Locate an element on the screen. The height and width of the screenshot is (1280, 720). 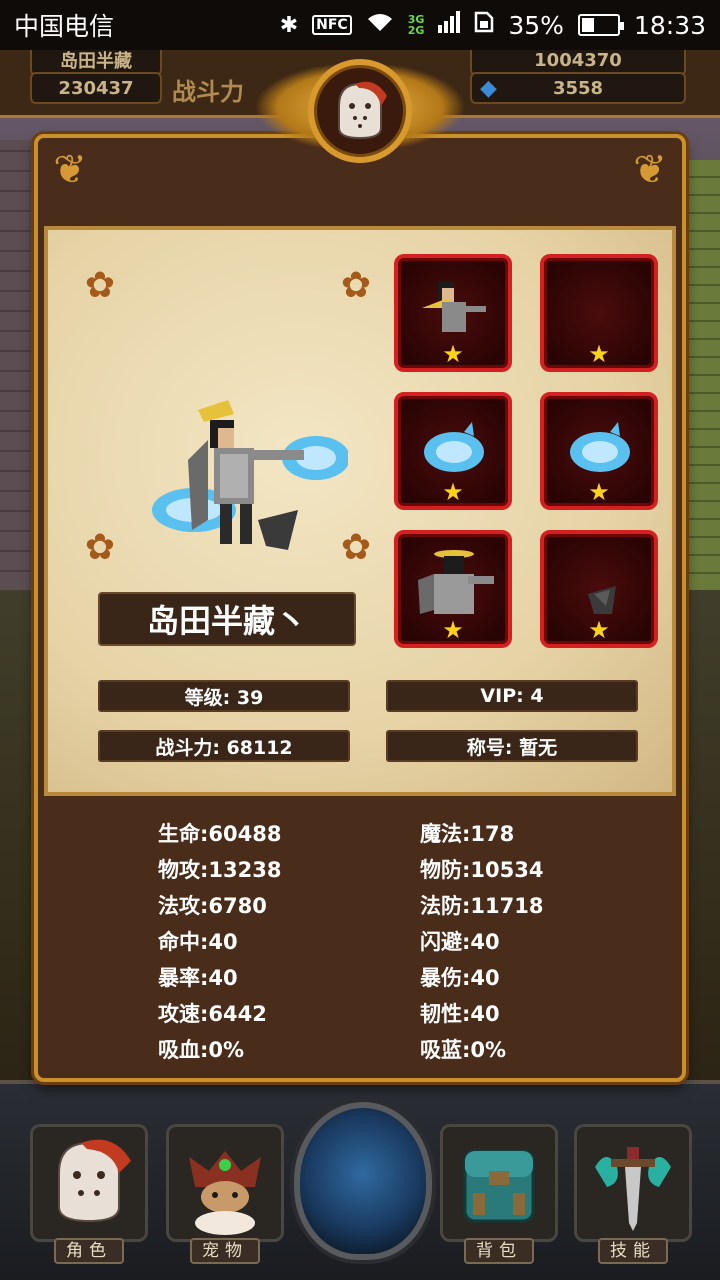
equipment-slot-2: ★ is located at coordinates (599, 313).